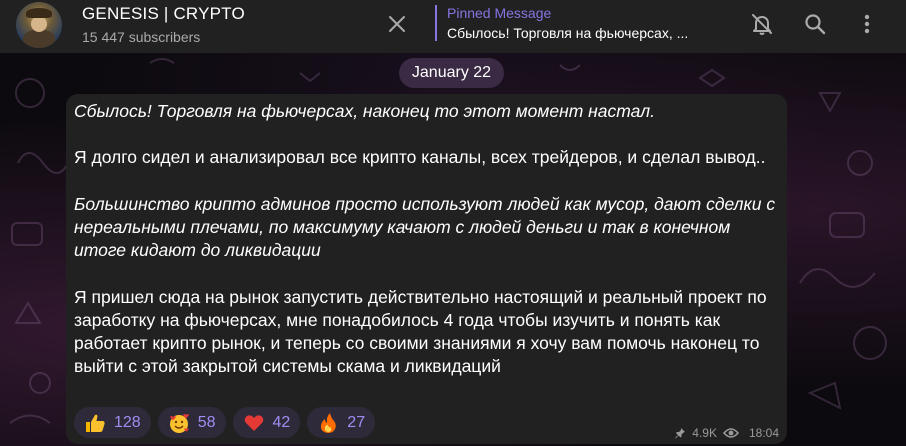  What do you see at coordinates (179, 423) in the screenshot?
I see `smiling-face-with-hearts-icon` at bounding box center [179, 423].